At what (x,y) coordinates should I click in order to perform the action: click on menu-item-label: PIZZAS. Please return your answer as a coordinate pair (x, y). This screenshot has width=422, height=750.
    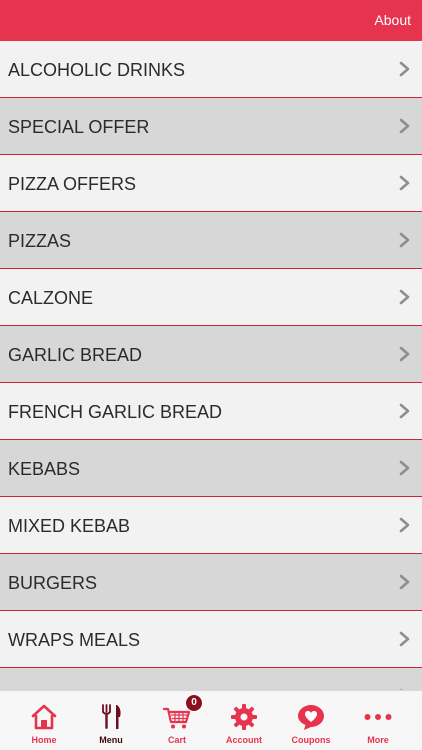
    Looking at the image, I should click on (40, 241).